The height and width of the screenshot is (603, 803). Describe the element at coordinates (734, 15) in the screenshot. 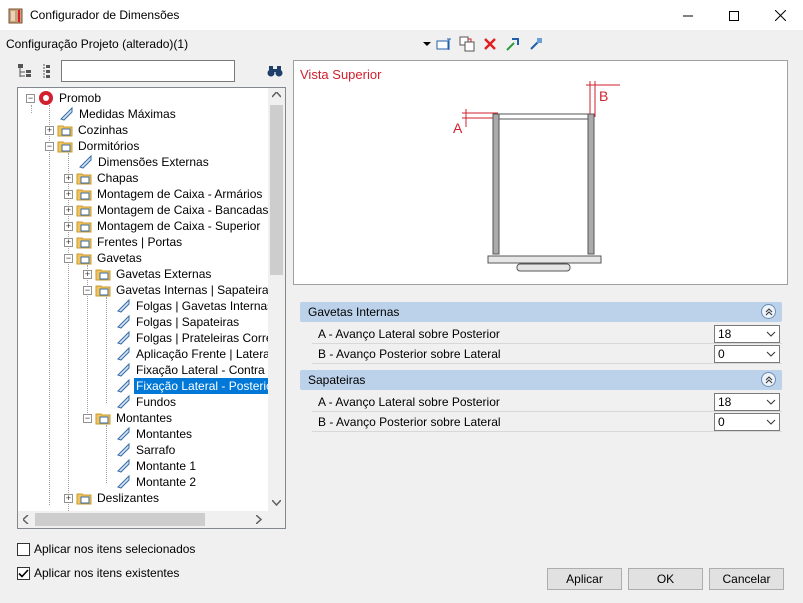

I see `maximize-button` at that location.